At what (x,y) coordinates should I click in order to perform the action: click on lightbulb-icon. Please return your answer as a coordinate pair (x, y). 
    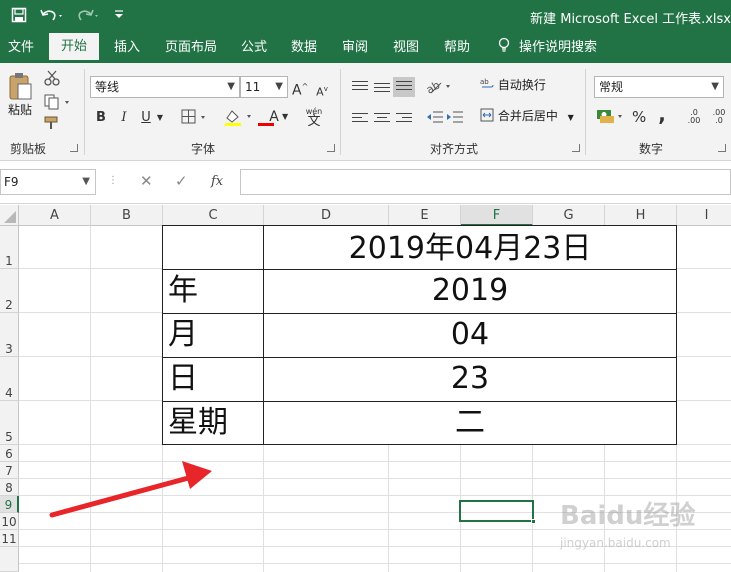
    Looking at the image, I should click on (504, 43).